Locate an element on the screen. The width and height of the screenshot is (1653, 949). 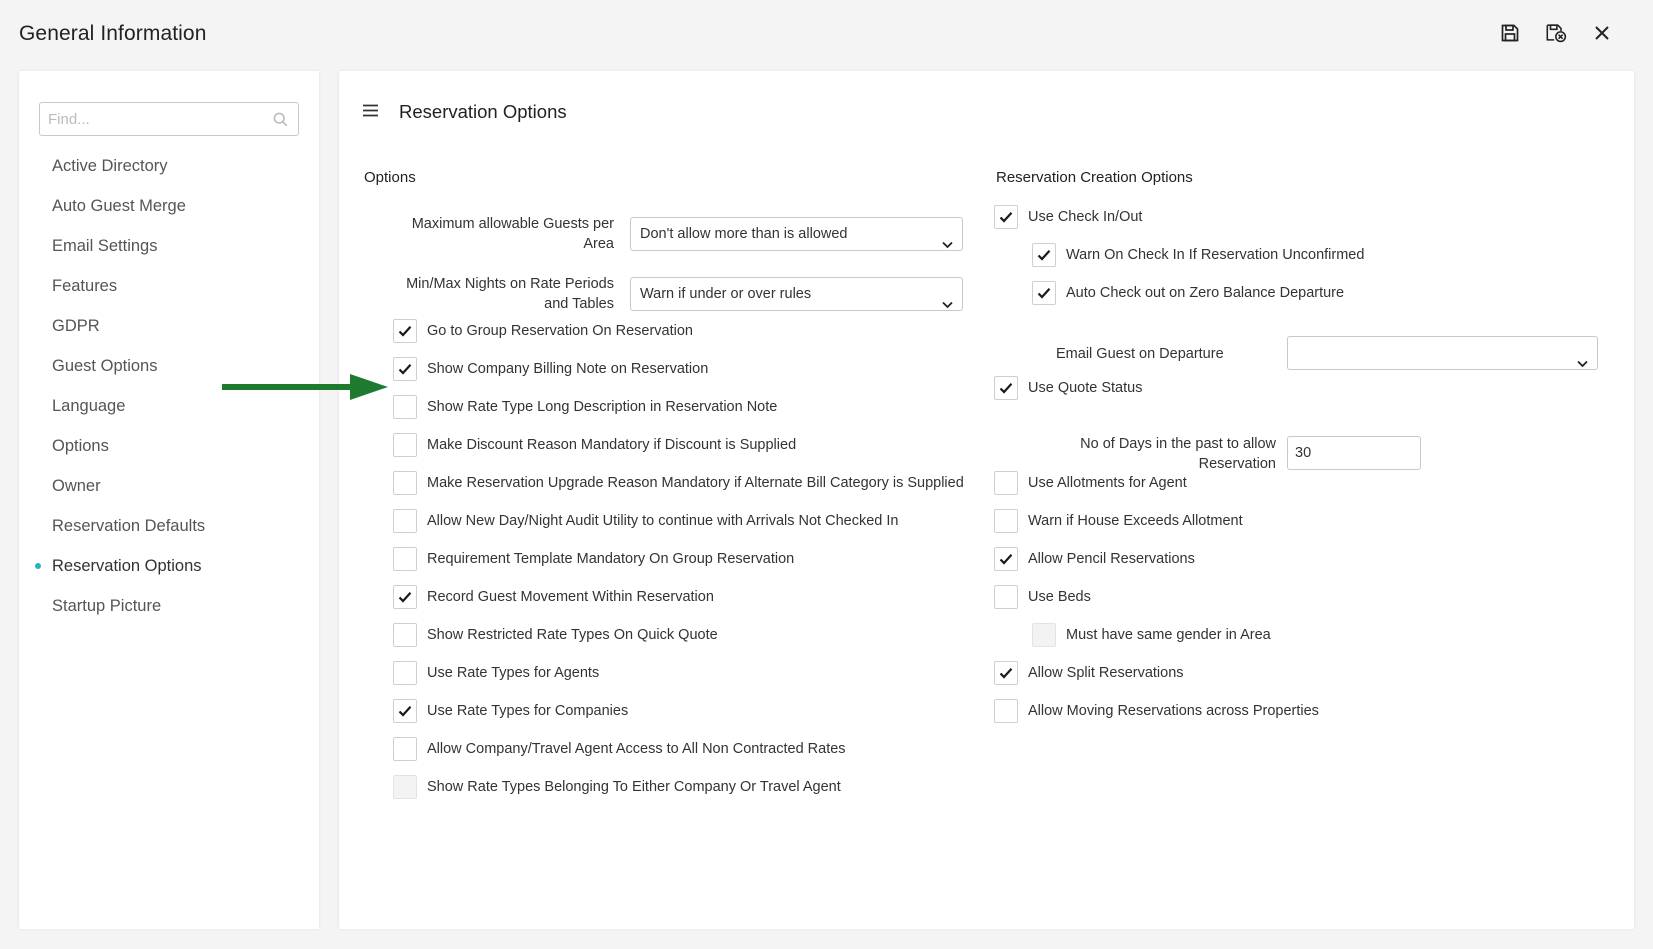
creation-checkbox-use-beds: Use Beds is located at coordinates (1042, 597).